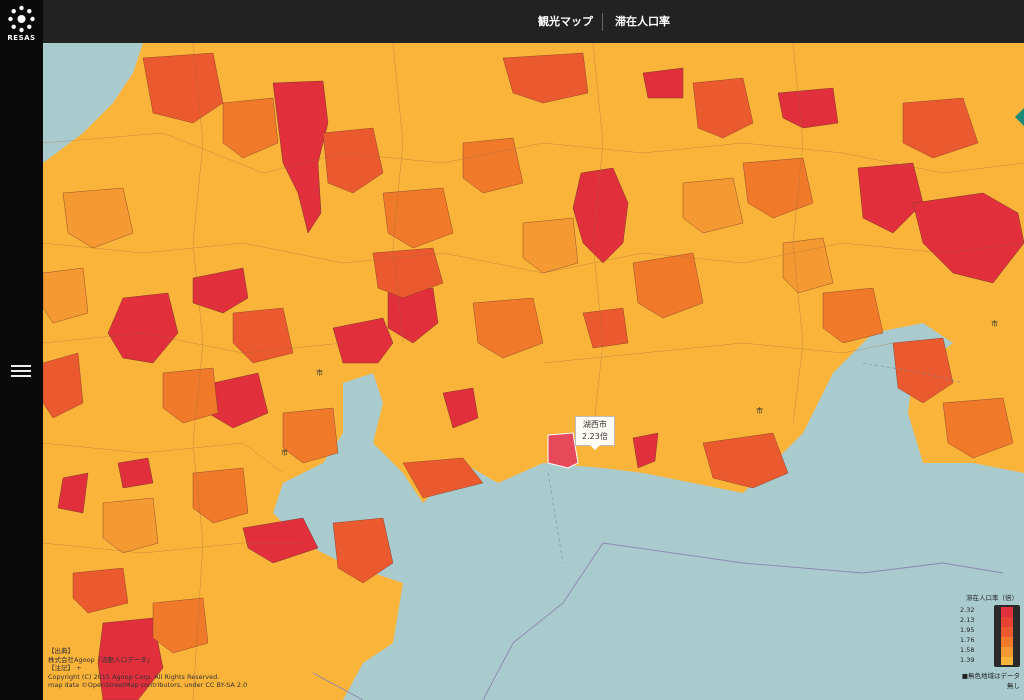 The height and width of the screenshot is (700, 1024). Describe the element at coordinates (563, 450) in the screenshot. I see `region-kosai-highlighted` at that location.